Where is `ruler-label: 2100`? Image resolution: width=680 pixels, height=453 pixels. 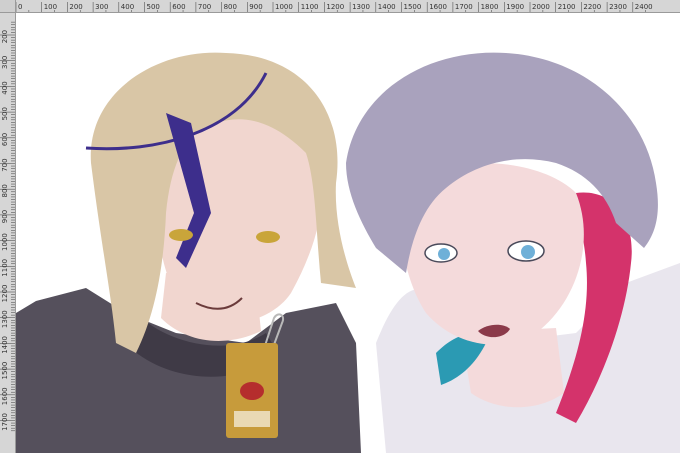
ruler-label: 2100 is located at coordinates (567, 7).